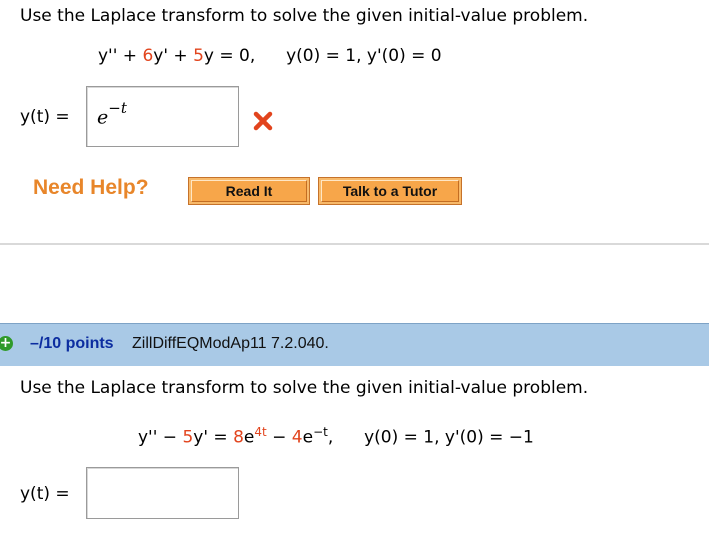  I want to click on eq1-part-c: y = 0,, so click(229, 56).